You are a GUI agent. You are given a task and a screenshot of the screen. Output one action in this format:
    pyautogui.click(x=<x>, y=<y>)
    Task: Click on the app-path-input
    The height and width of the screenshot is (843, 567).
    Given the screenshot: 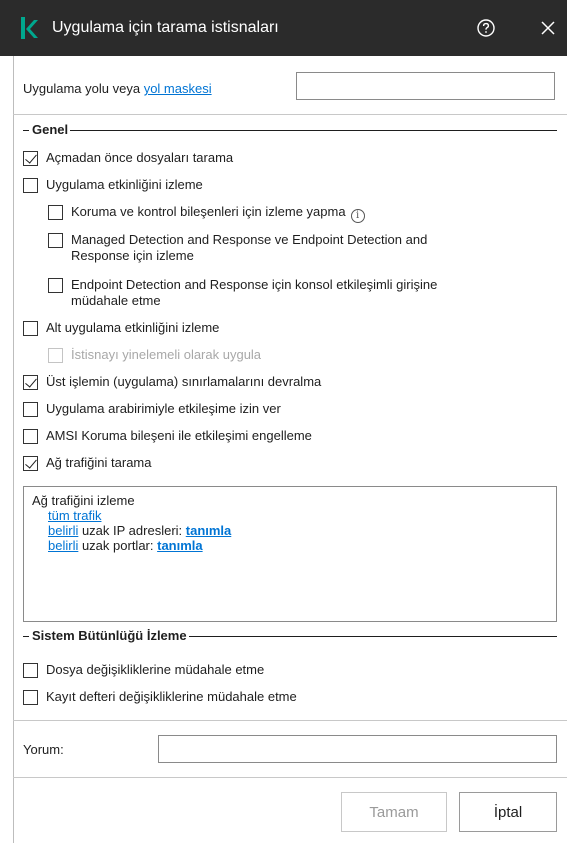 What is the action you would take?
    pyautogui.click(x=425, y=86)
    